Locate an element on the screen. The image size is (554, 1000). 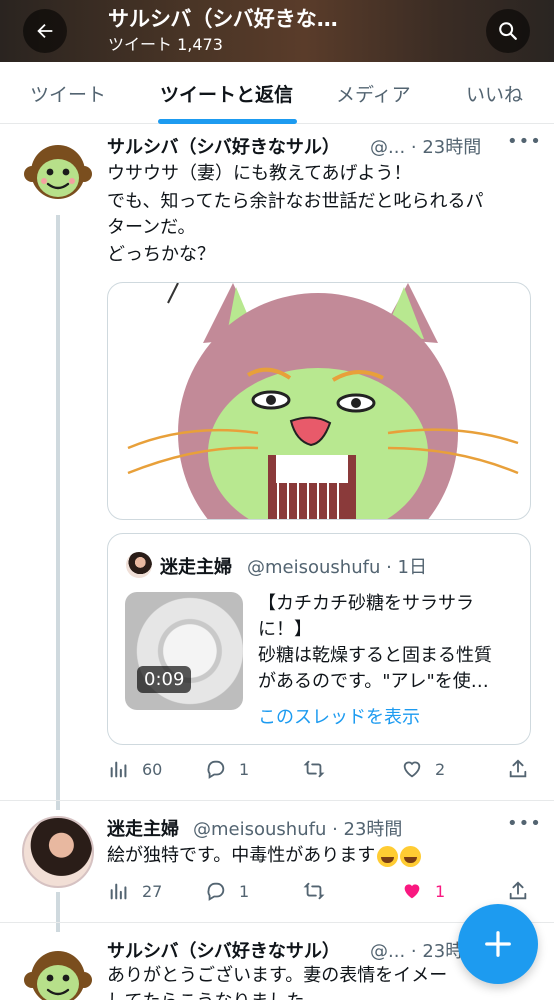
like-count: 1 is located at coordinates (440, 891).